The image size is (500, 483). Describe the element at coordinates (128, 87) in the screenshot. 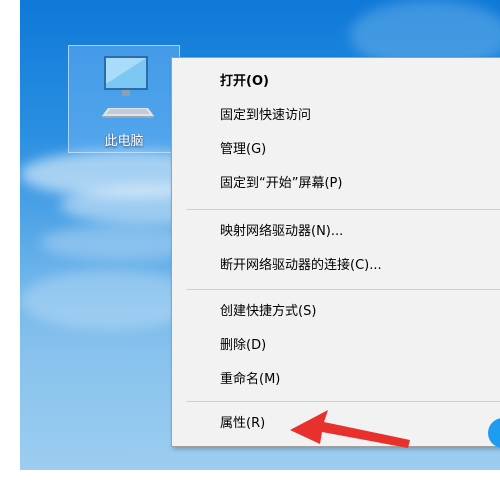

I see `computer-icon` at that location.